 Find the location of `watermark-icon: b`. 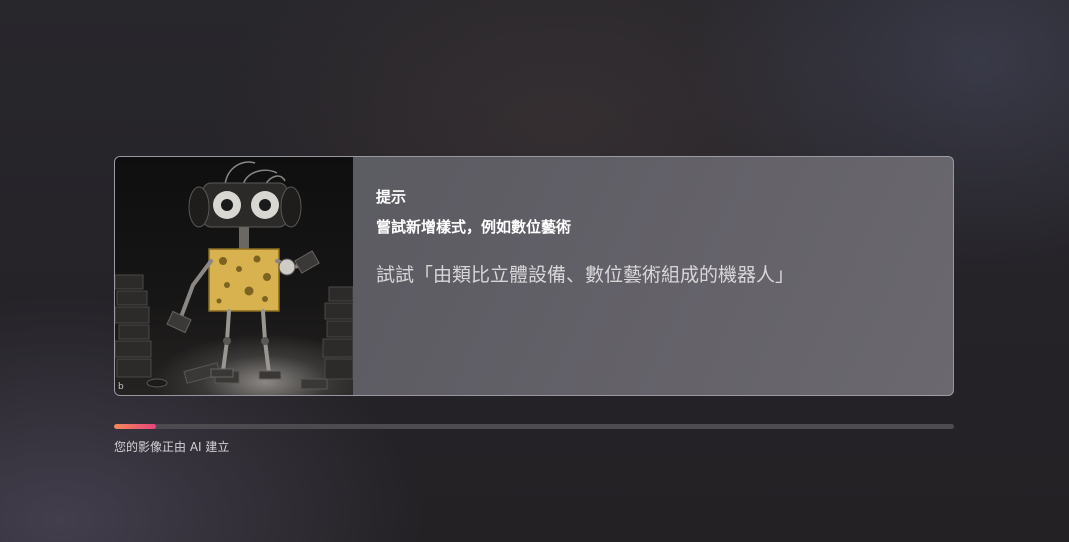

watermark-icon: b is located at coordinates (121, 387).